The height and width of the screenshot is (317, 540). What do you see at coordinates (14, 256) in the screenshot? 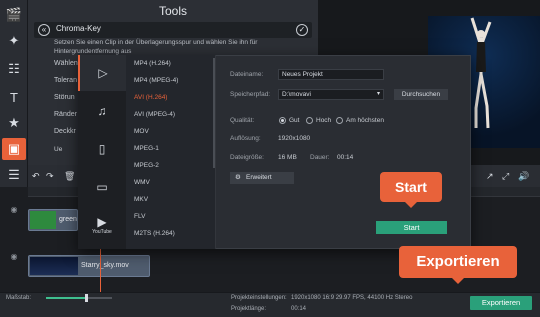
I see `video-track-header: ◉` at bounding box center [14, 256].